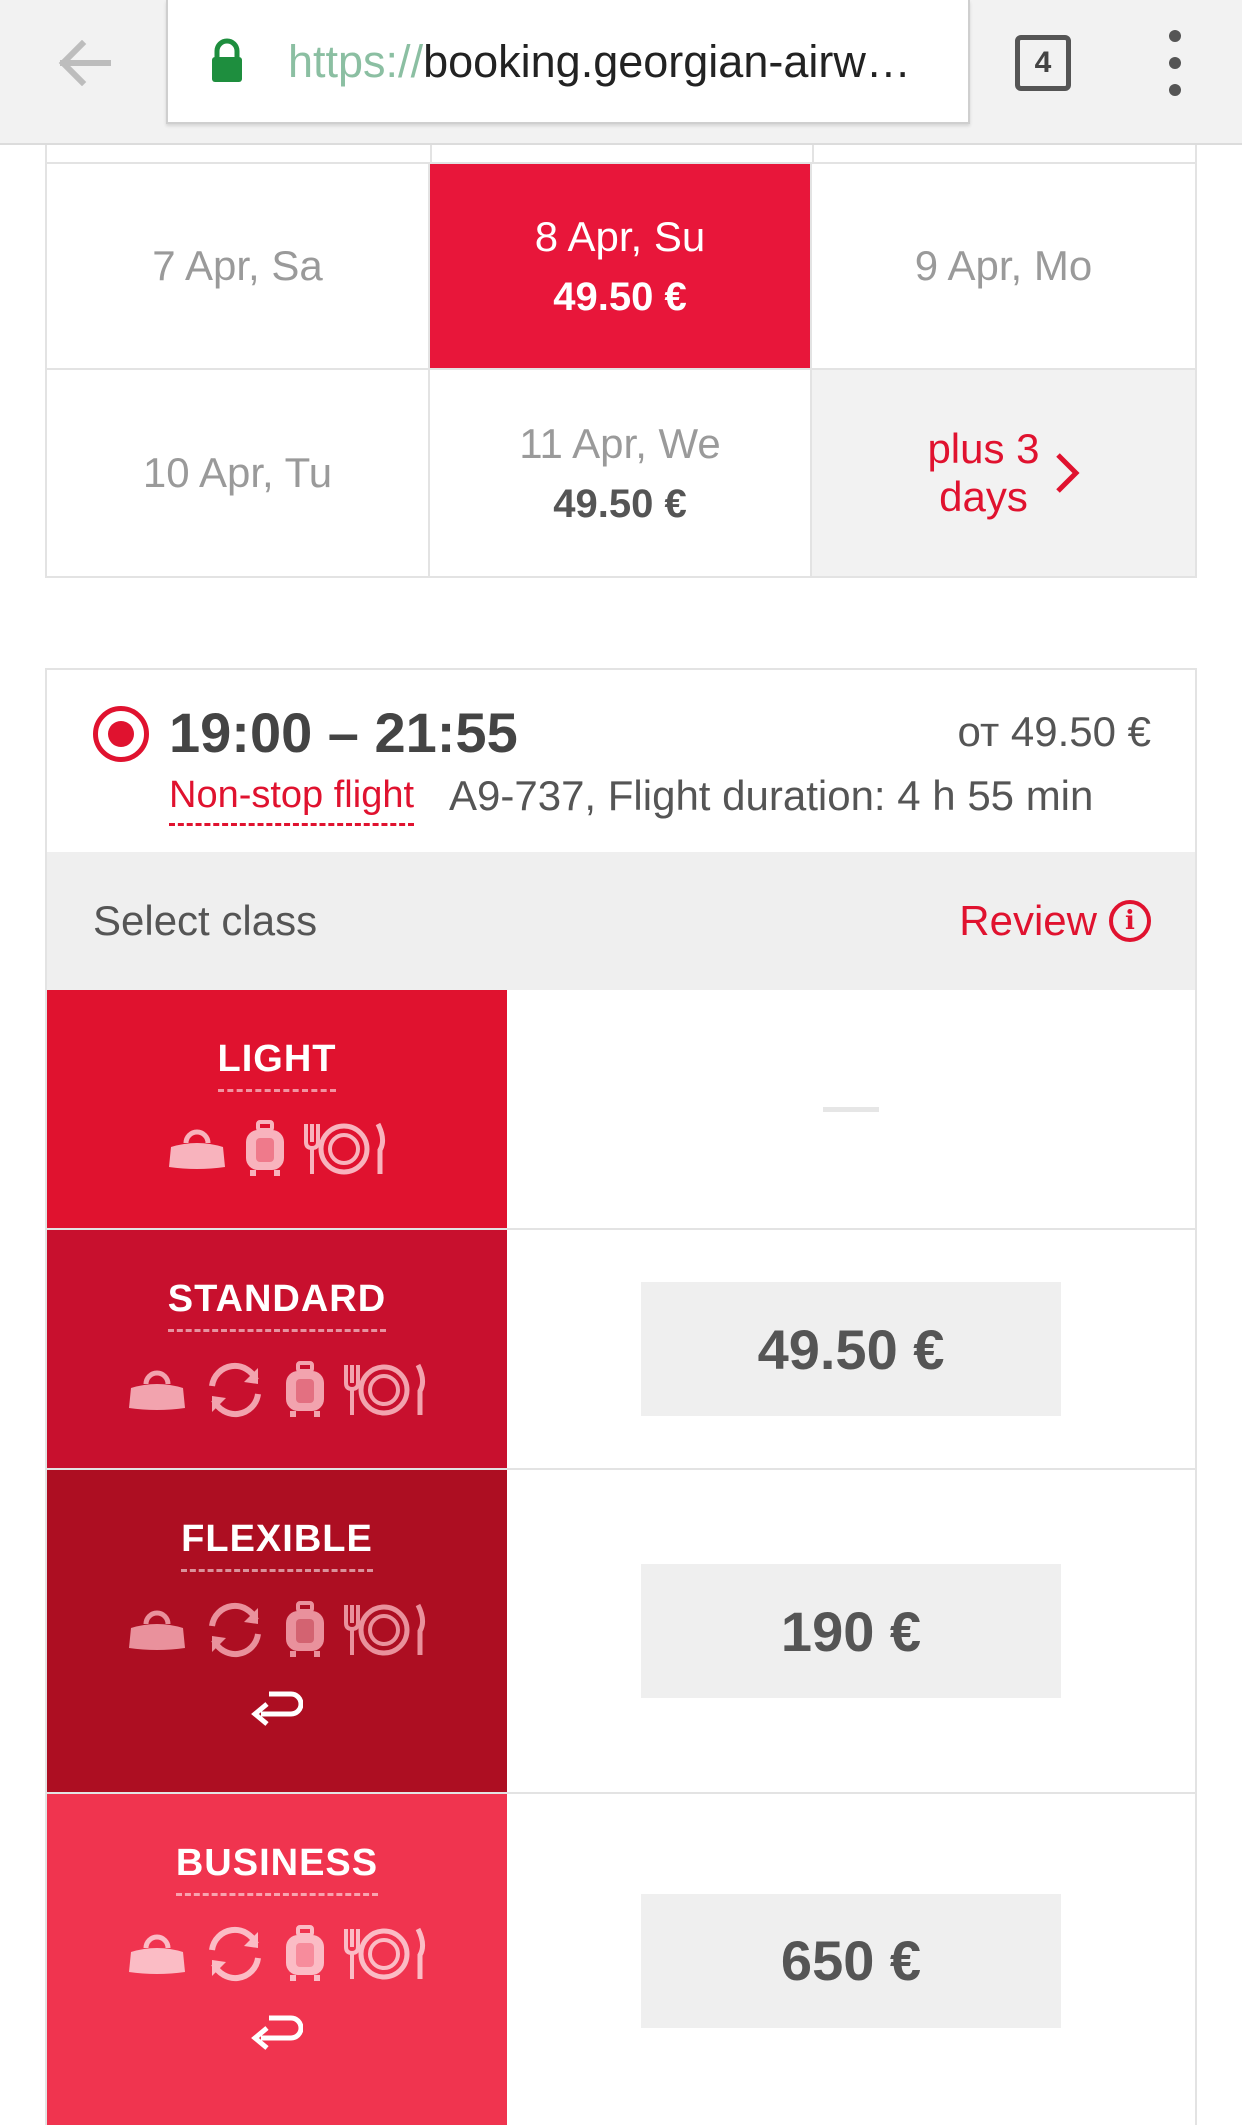 The height and width of the screenshot is (2125, 1242). I want to click on tab-switcher-button: 4, so click(1043, 63).